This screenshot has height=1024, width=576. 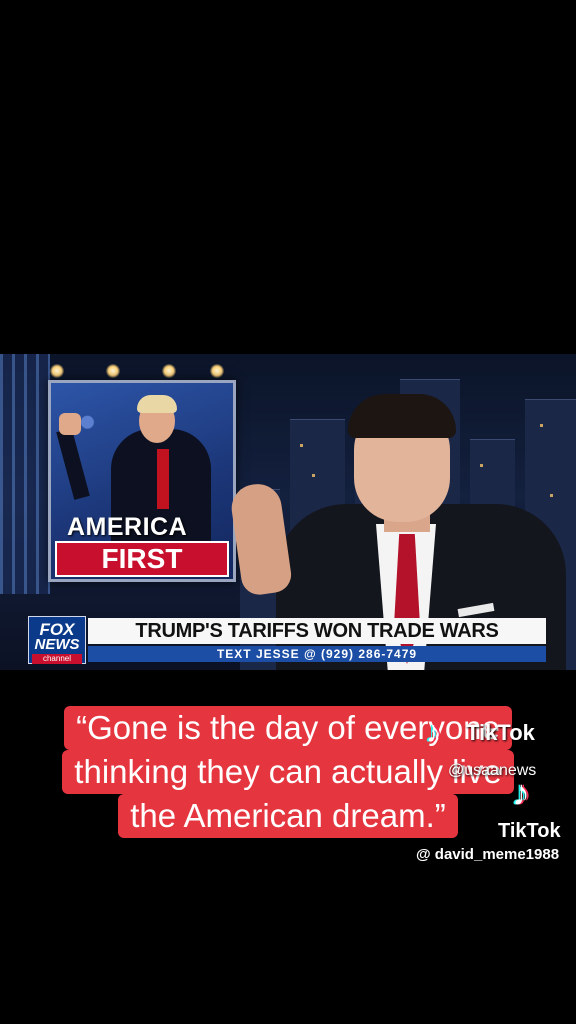 I want to click on logo-channel-text: channel, so click(x=57, y=659).